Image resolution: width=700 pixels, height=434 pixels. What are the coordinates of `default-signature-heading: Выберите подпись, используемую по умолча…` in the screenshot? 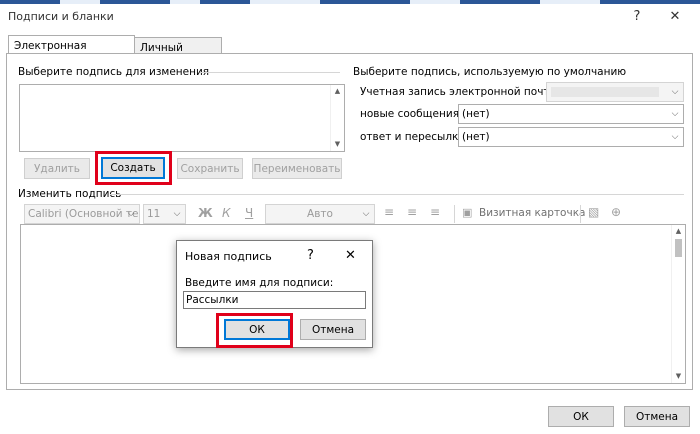 It's located at (490, 72).